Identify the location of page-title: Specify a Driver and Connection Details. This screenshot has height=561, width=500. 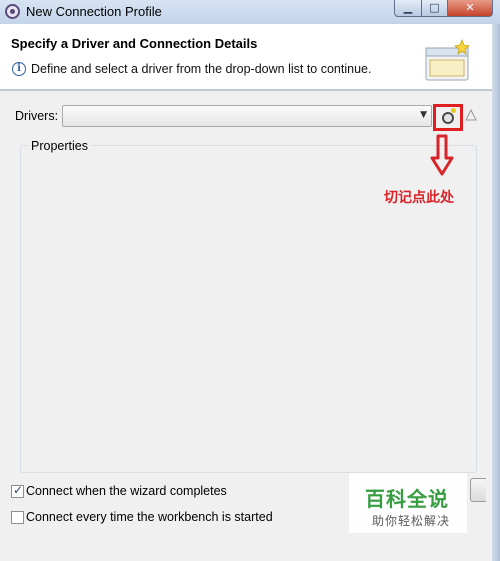
(134, 43).